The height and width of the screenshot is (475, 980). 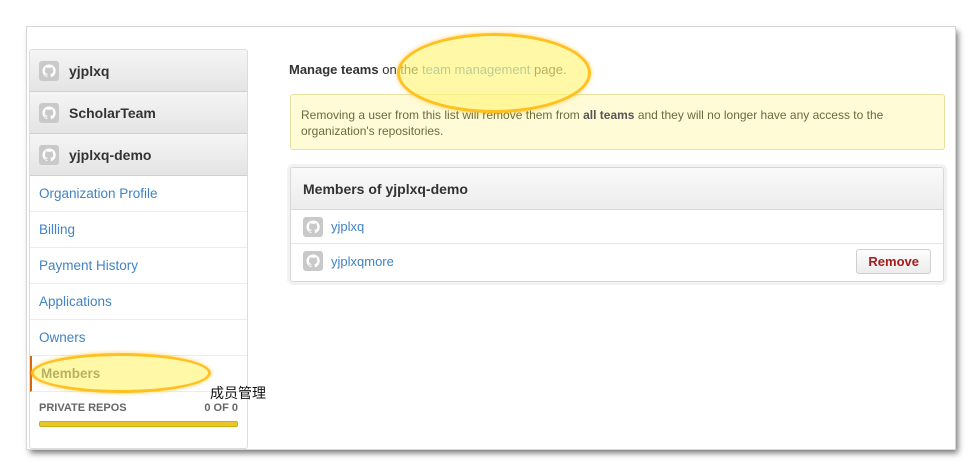 I want to click on remove-member-button: Remove, so click(x=893, y=261).